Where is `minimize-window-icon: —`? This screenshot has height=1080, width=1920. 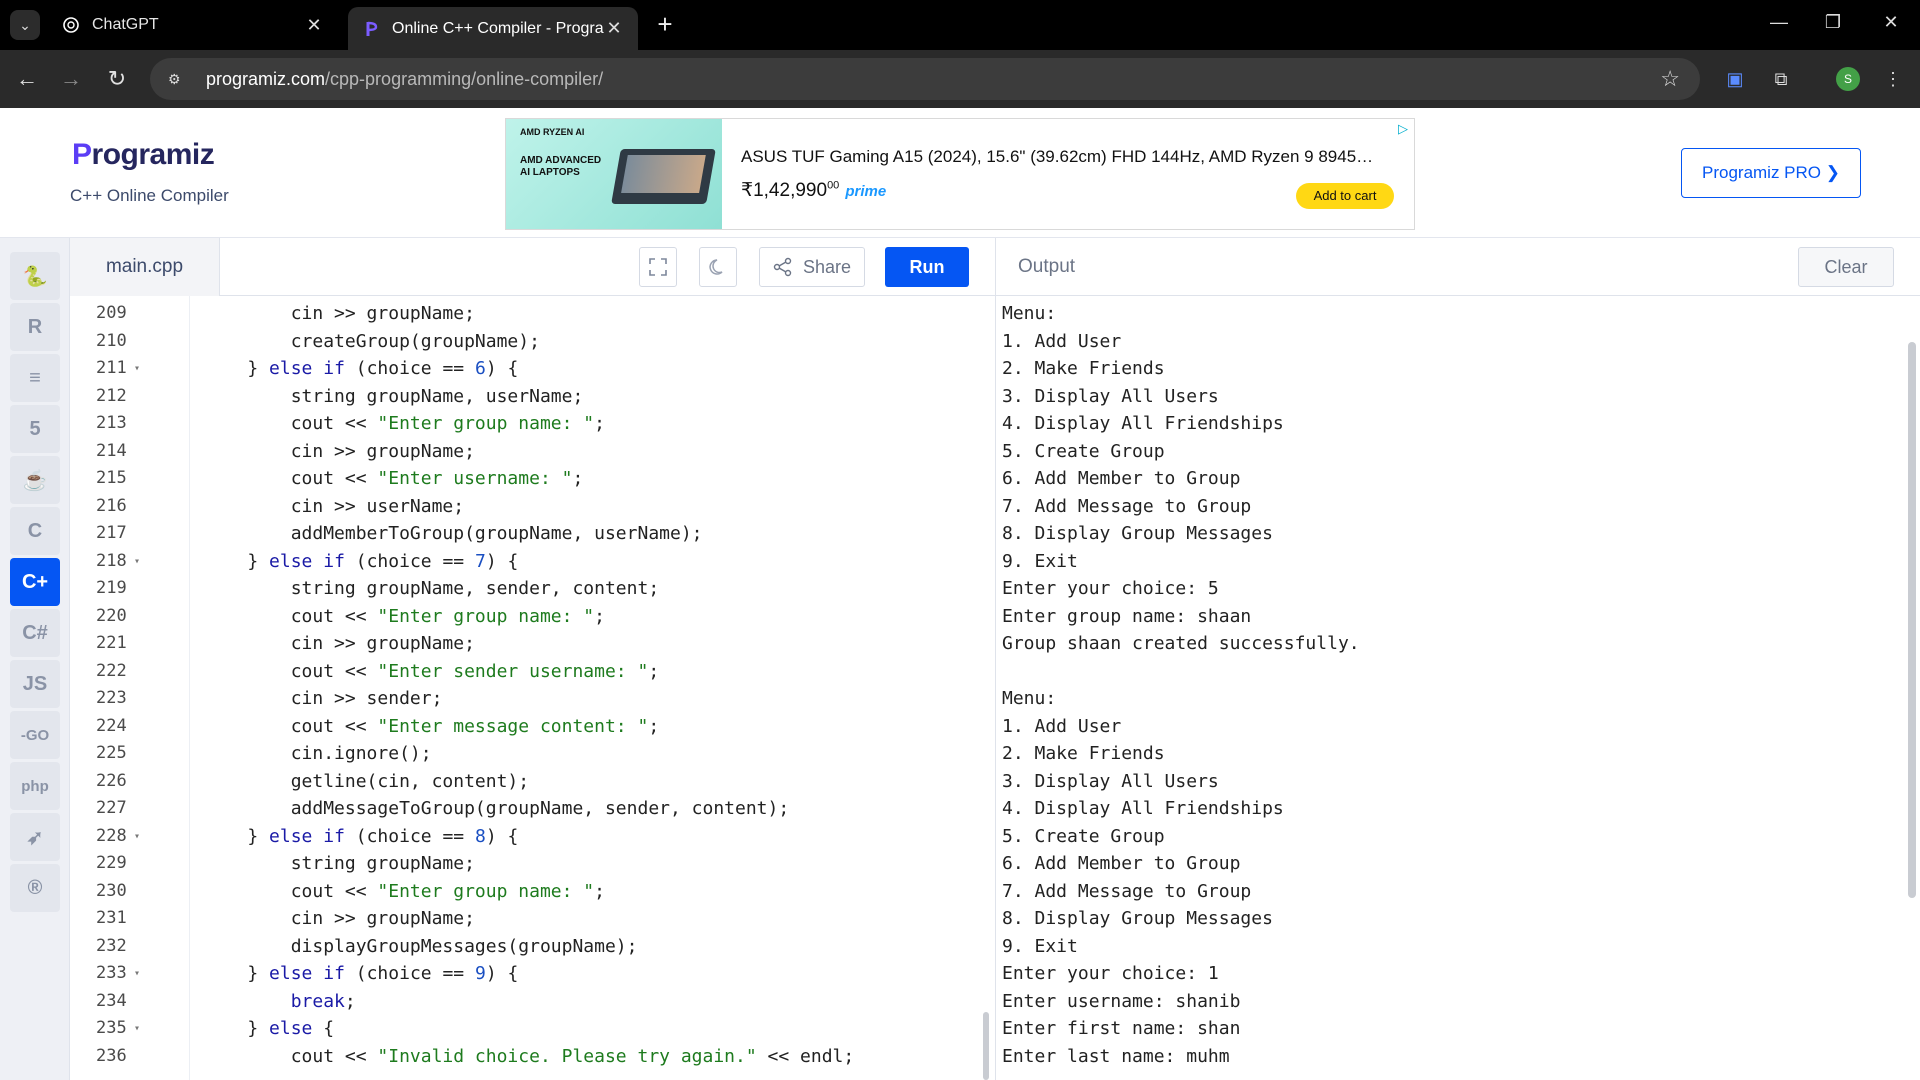
minimize-window-icon: — is located at coordinates (1779, 25).